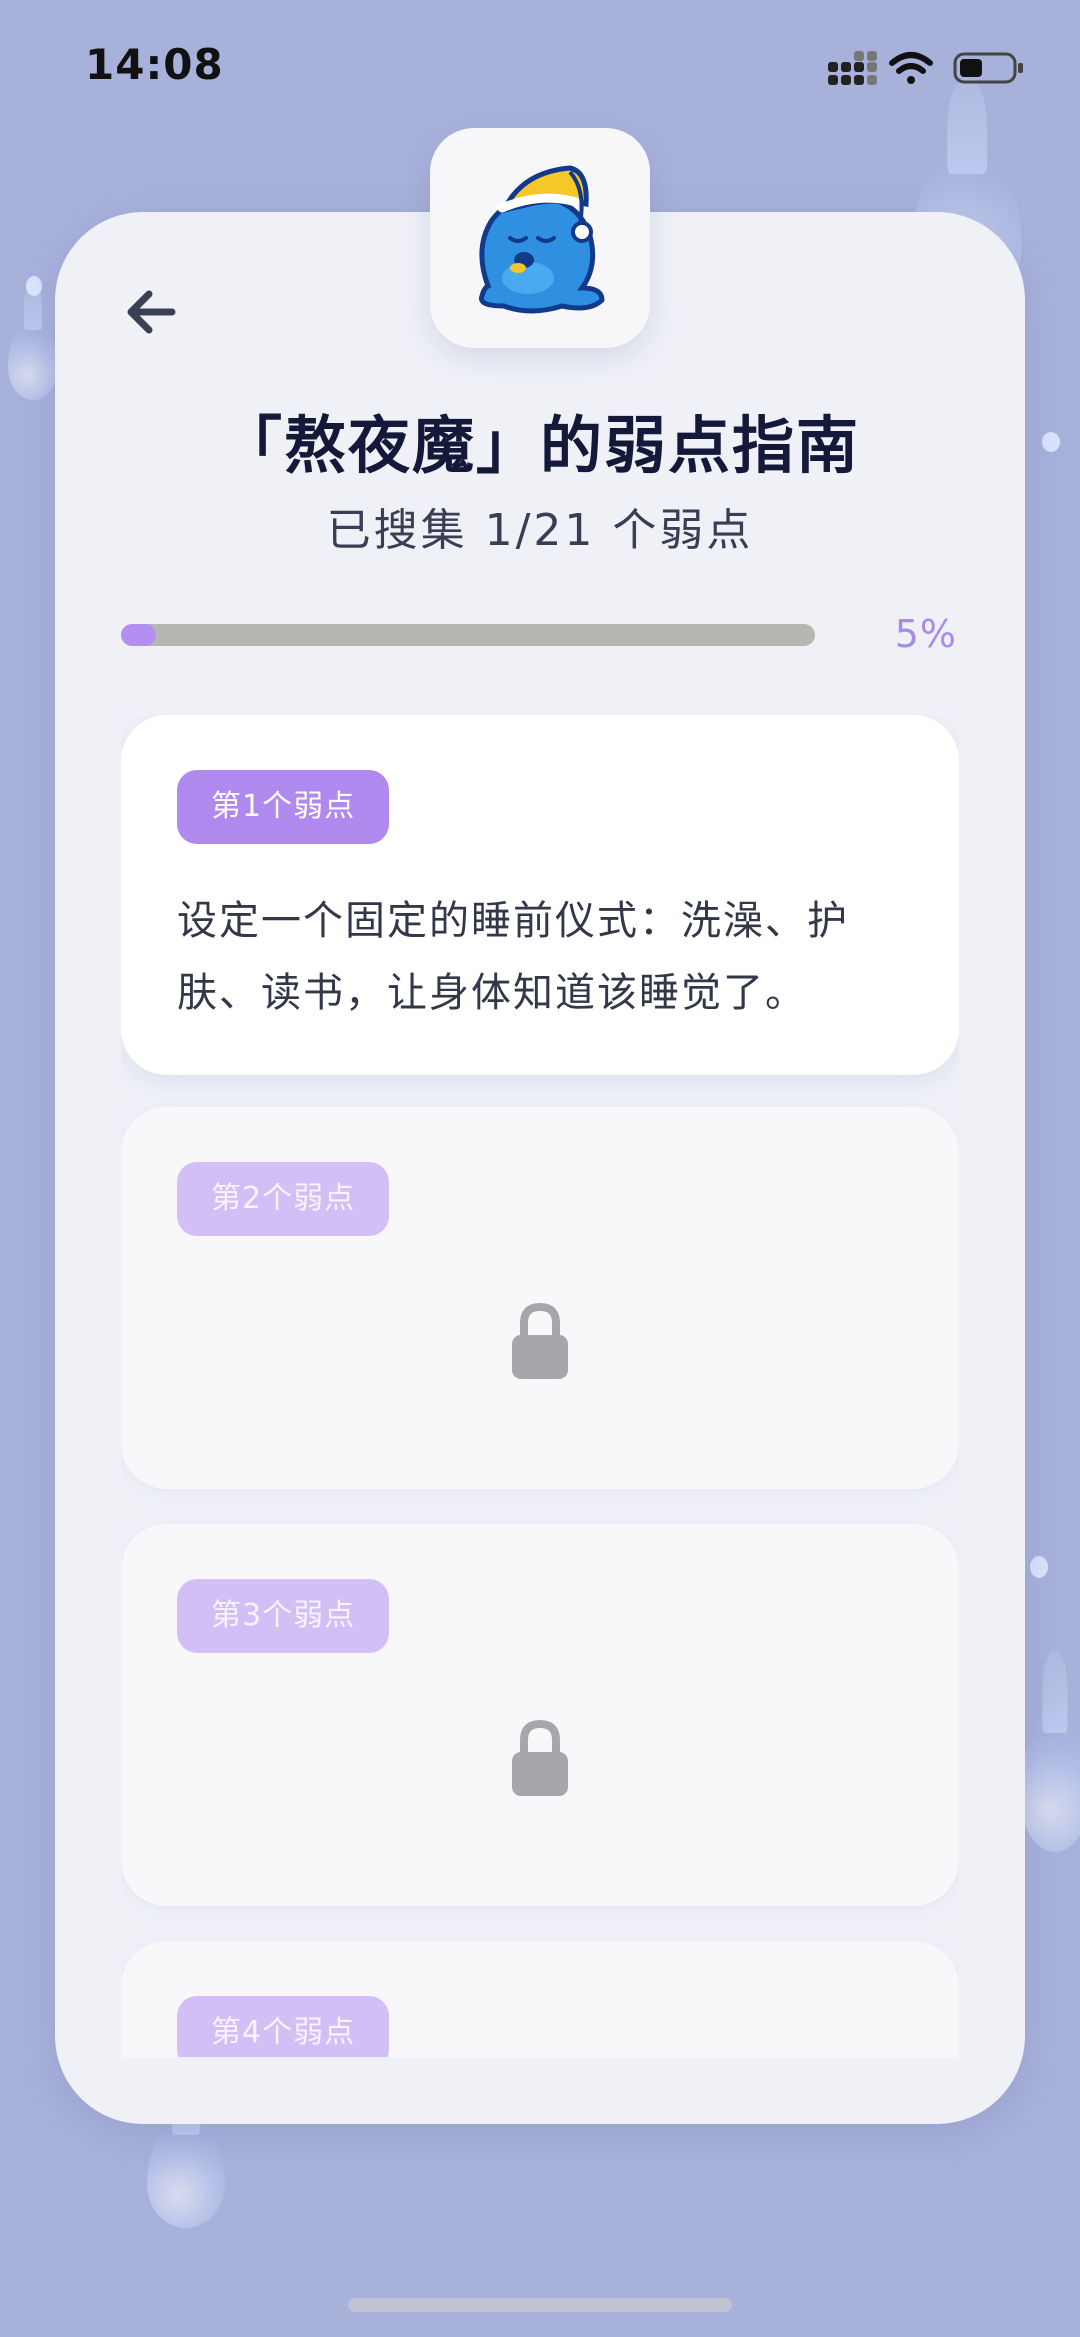 The height and width of the screenshot is (2337, 1080). Describe the element at coordinates (925, 634) in the screenshot. I see `progress-percent: 5%` at that location.